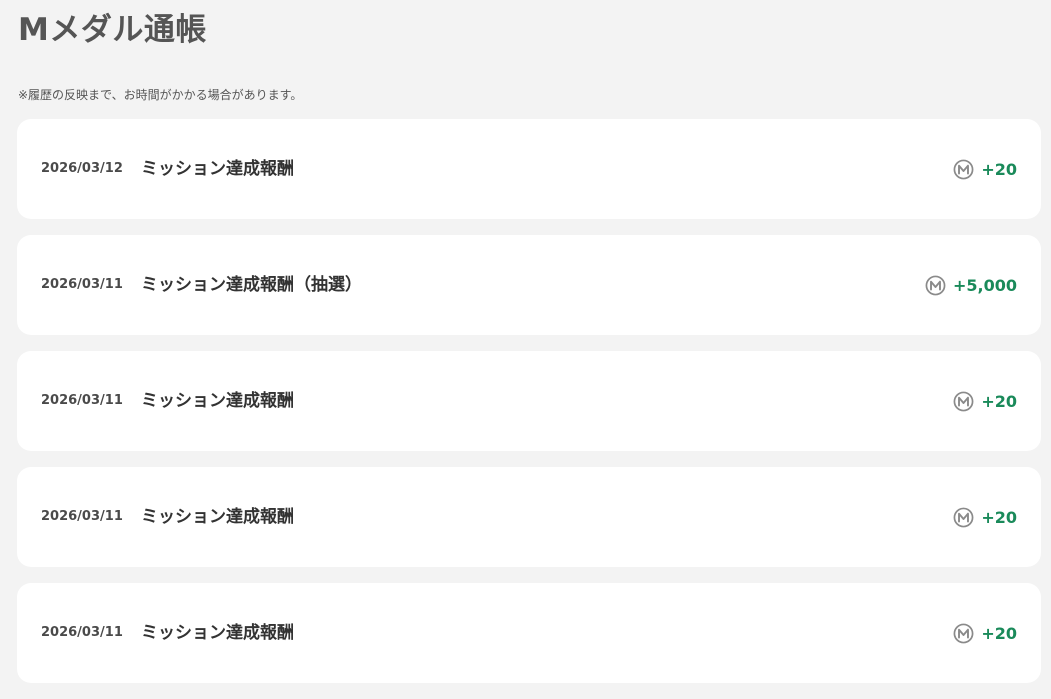 The image size is (1051, 699). I want to click on page-title: Mメダル通帳, so click(112, 30).